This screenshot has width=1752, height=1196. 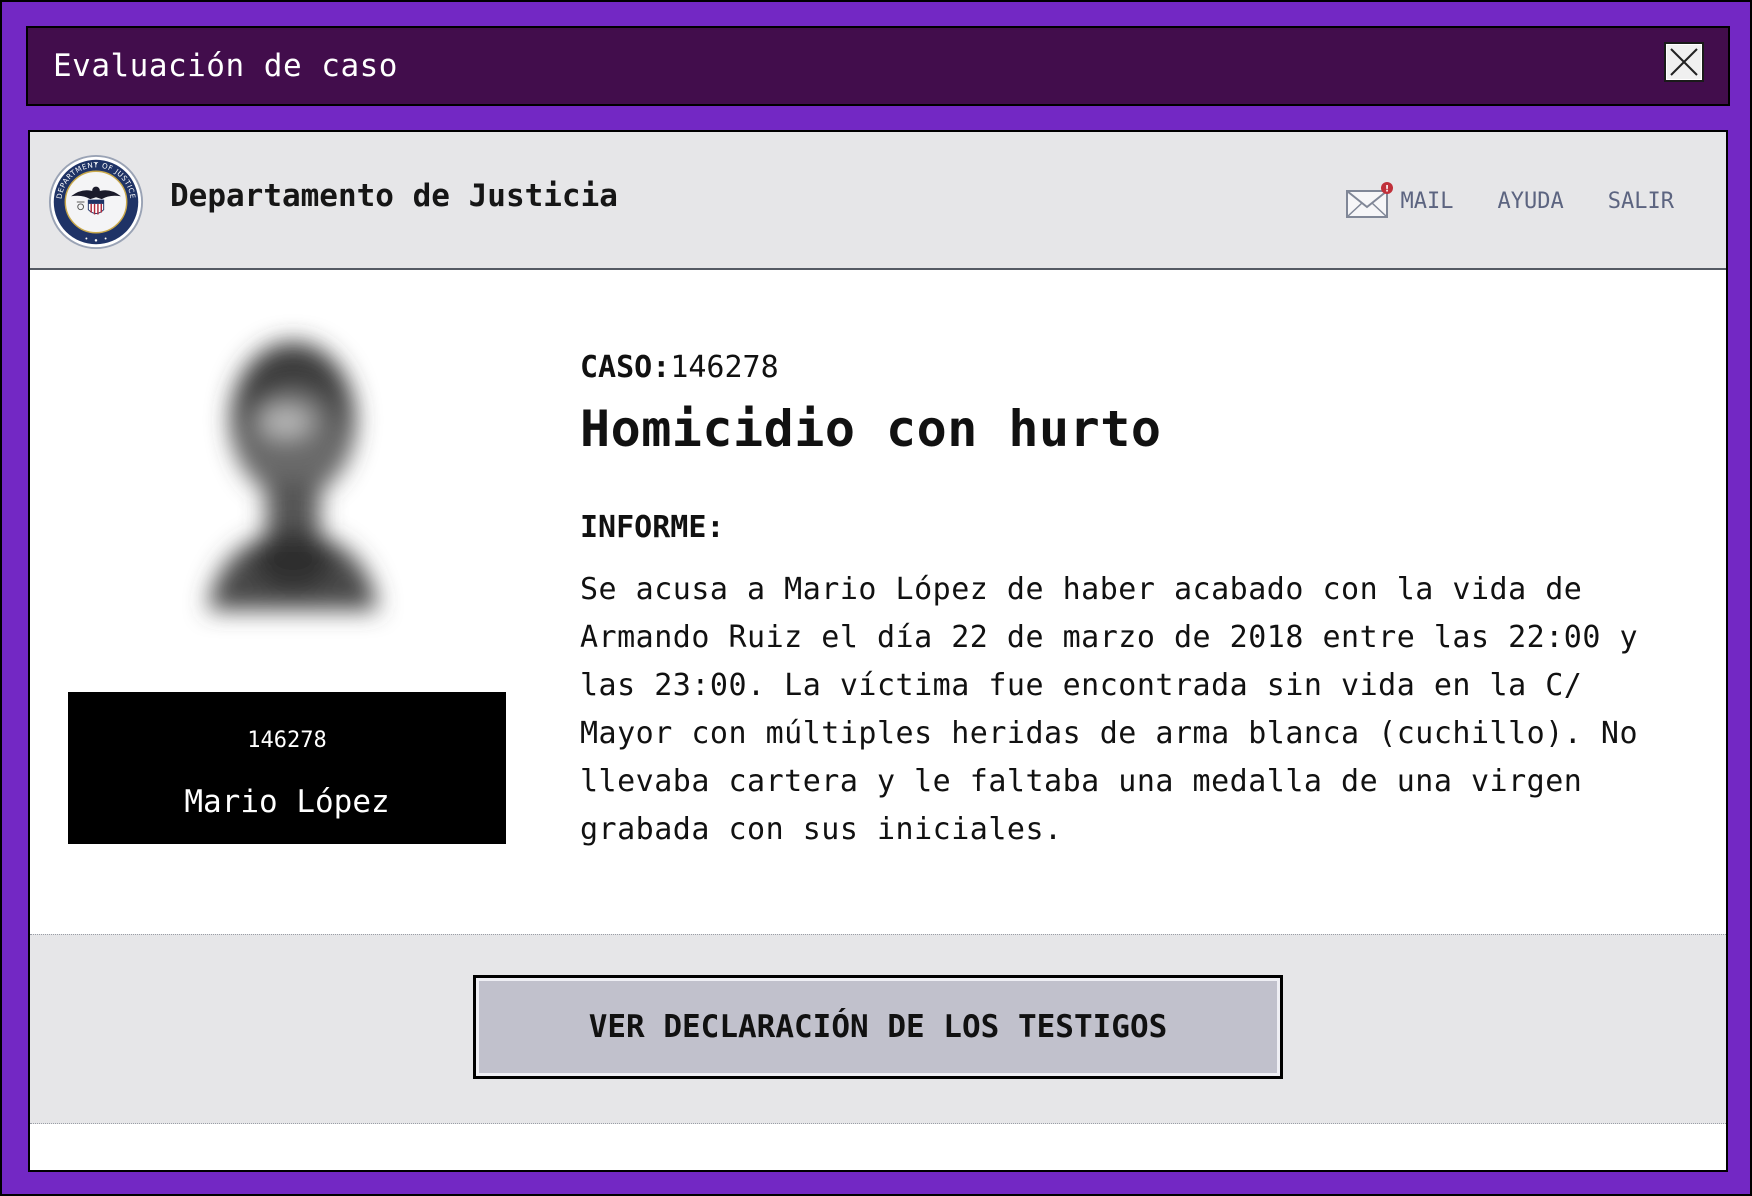 What do you see at coordinates (287, 740) in the screenshot?
I see `suspect-id: 146278` at bounding box center [287, 740].